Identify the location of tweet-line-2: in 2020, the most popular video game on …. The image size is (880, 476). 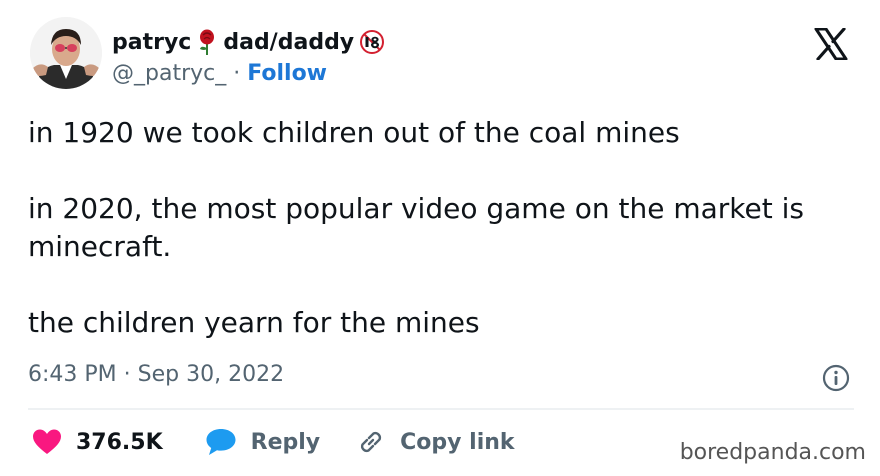
(416, 227).